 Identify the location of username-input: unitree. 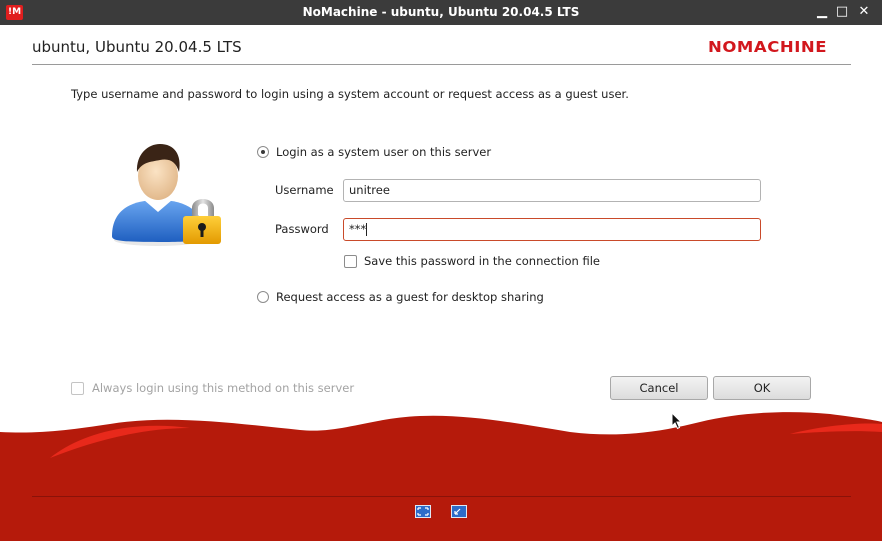
(552, 190).